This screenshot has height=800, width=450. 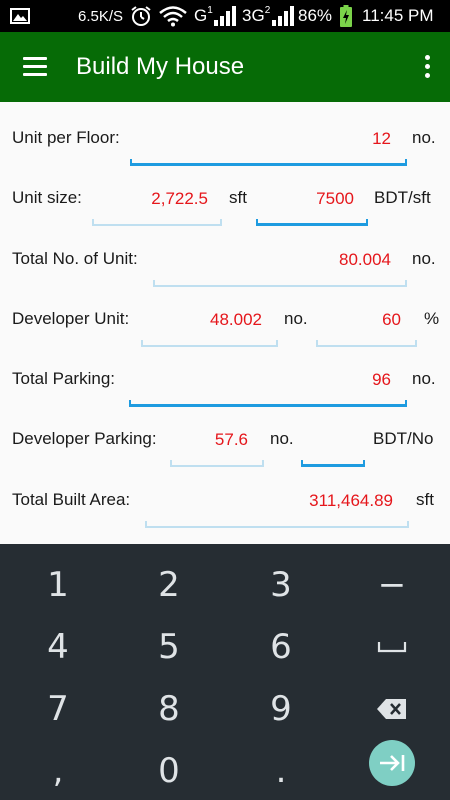 I want to click on unit-size-value: 2,722.5, so click(x=179, y=198).